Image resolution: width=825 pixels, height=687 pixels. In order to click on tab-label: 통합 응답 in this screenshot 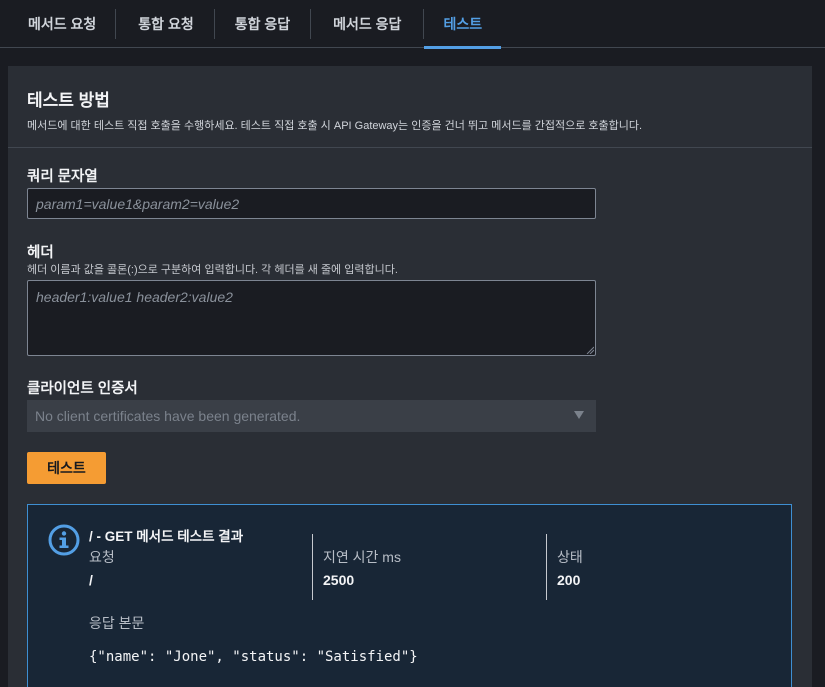, I will do `click(262, 24)`.